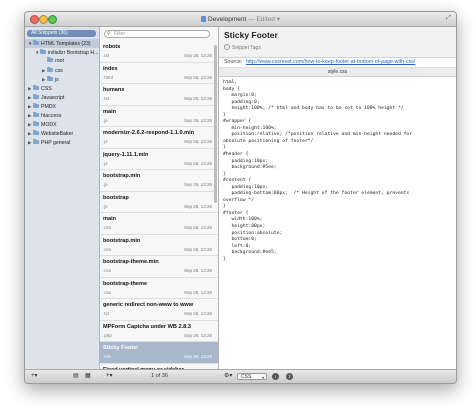 This screenshot has height=418, width=474. Describe the element at coordinates (233, 62) in the screenshot. I see `source-label: Source:` at that location.